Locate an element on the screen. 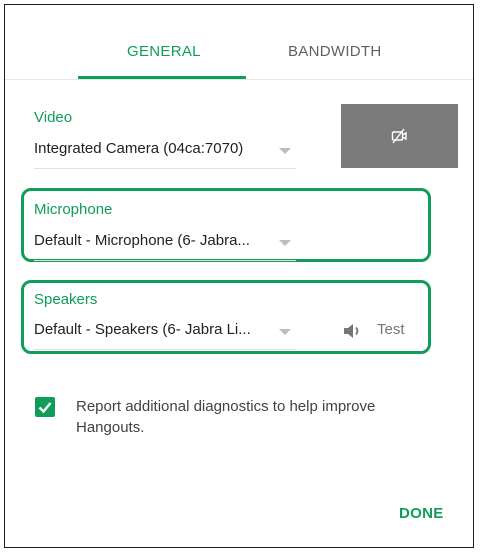 The height and width of the screenshot is (552, 480). video-select: Integrated Camera (04ca:7070) is located at coordinates (165, 151).